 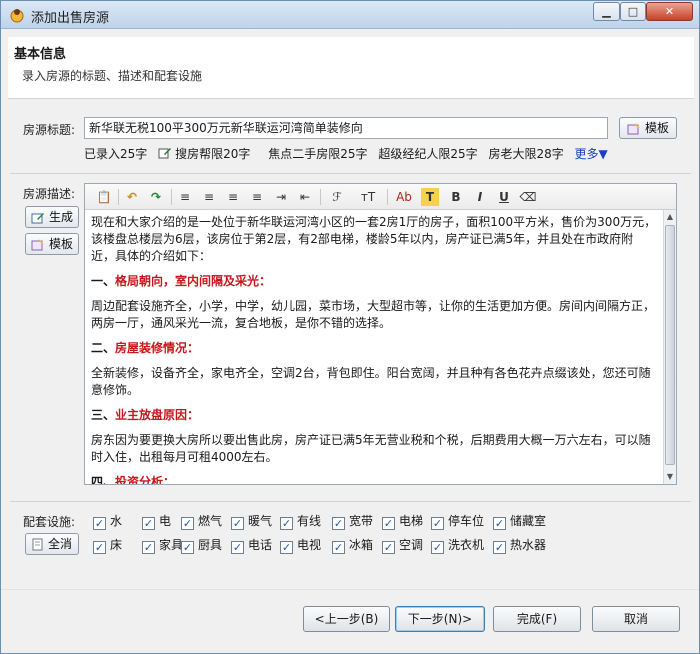 What do you see at coordinates (504, 197) in the screenshot?
I see `underline-icon: U` at bounding box center [504, 197].